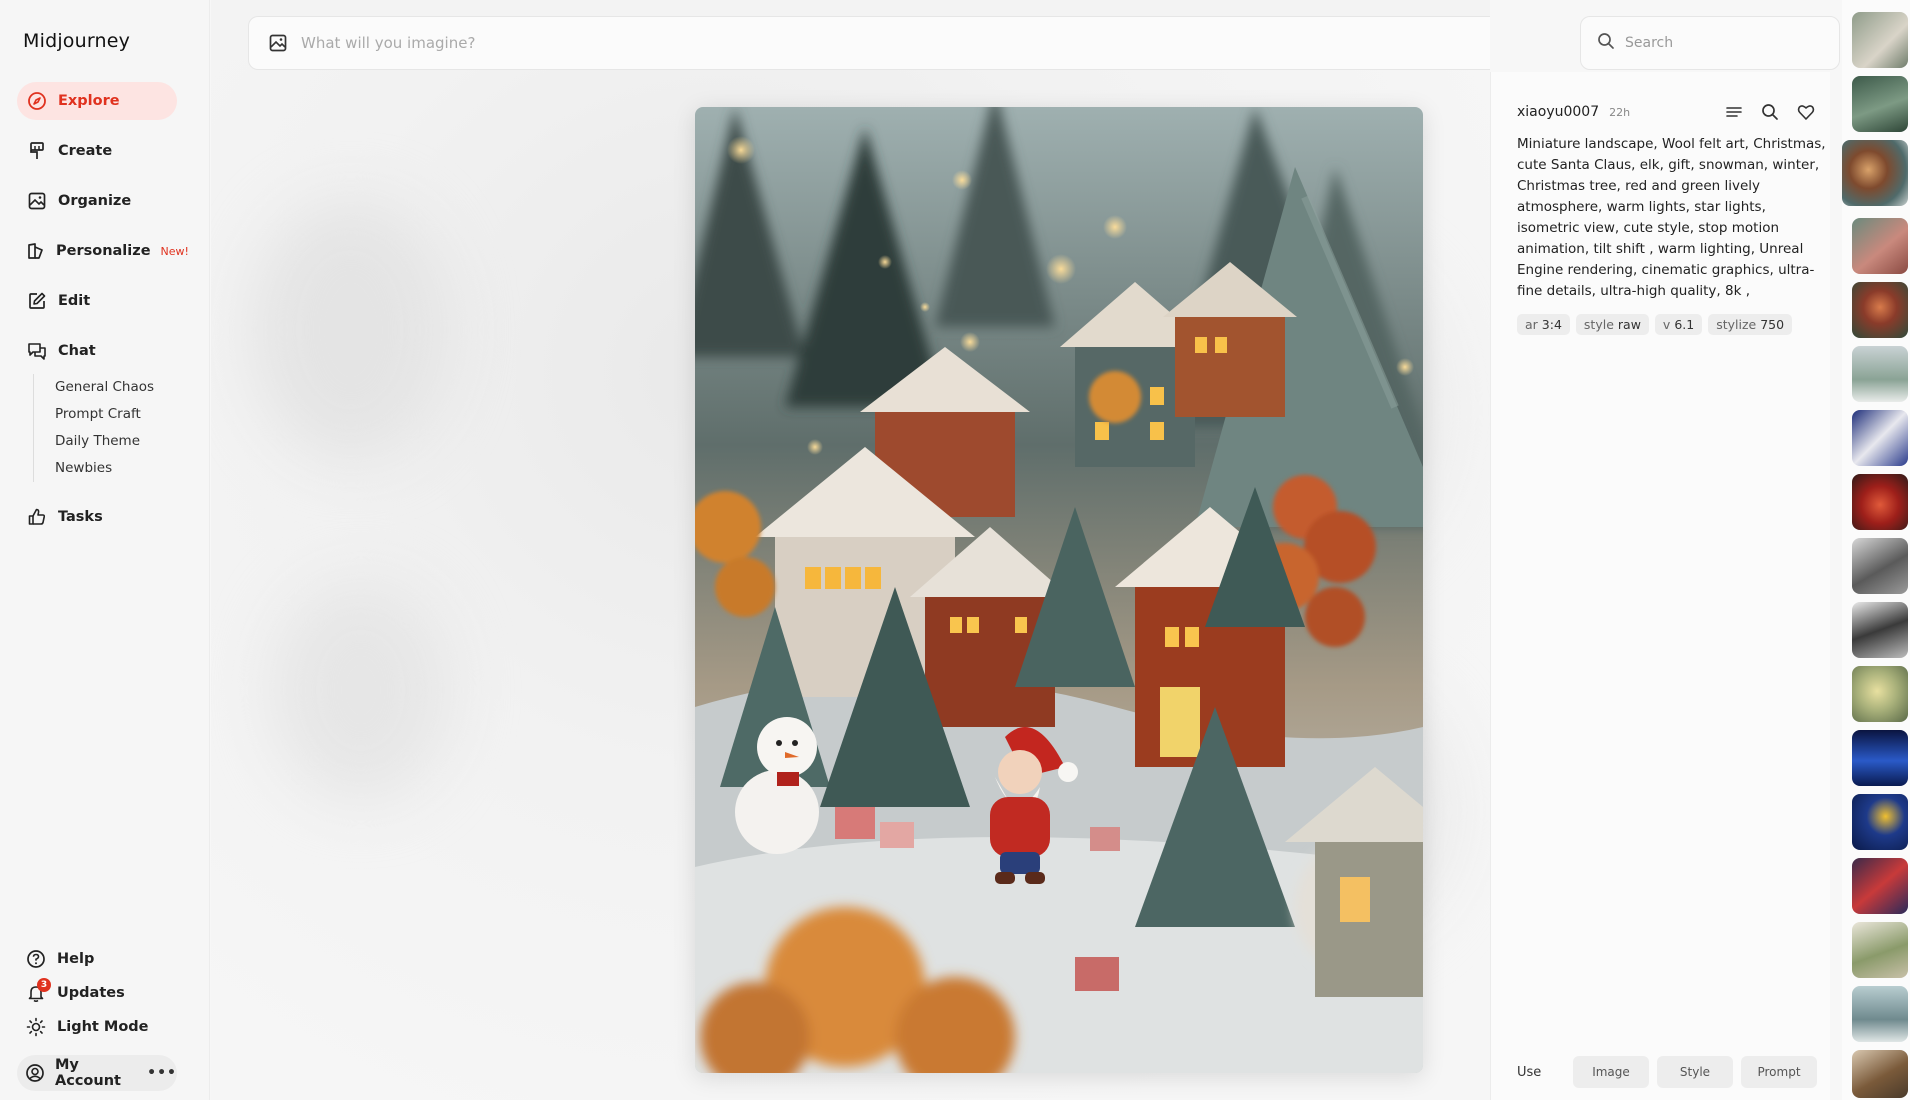  What do you see at coordinates (37, 517) in the screenshot?
I see `thumbs-up-icon` at bounding box center [37, 517].